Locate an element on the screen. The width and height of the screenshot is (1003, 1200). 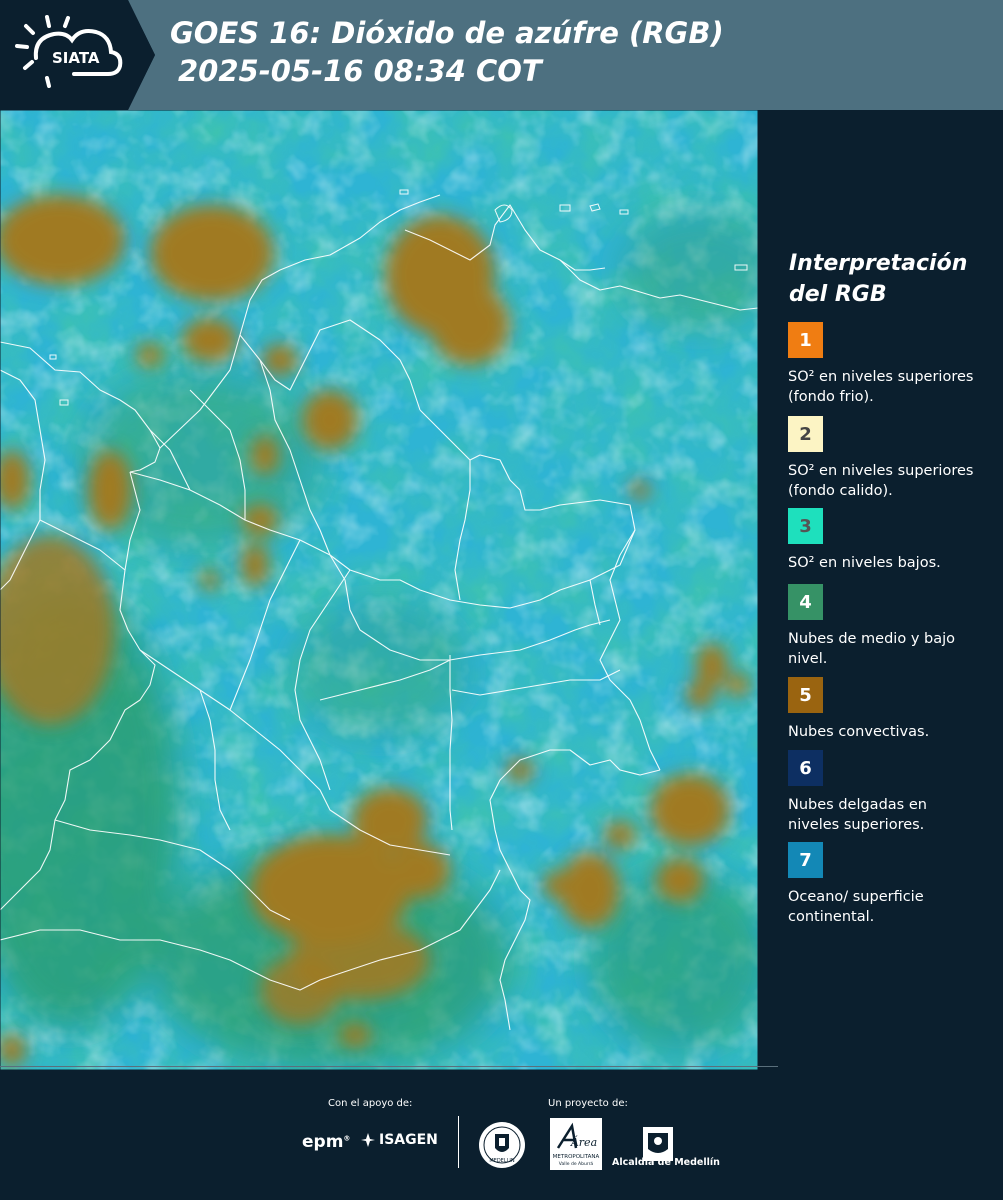
legend-swatch-6: 6 is located at coordinates (805, 768).